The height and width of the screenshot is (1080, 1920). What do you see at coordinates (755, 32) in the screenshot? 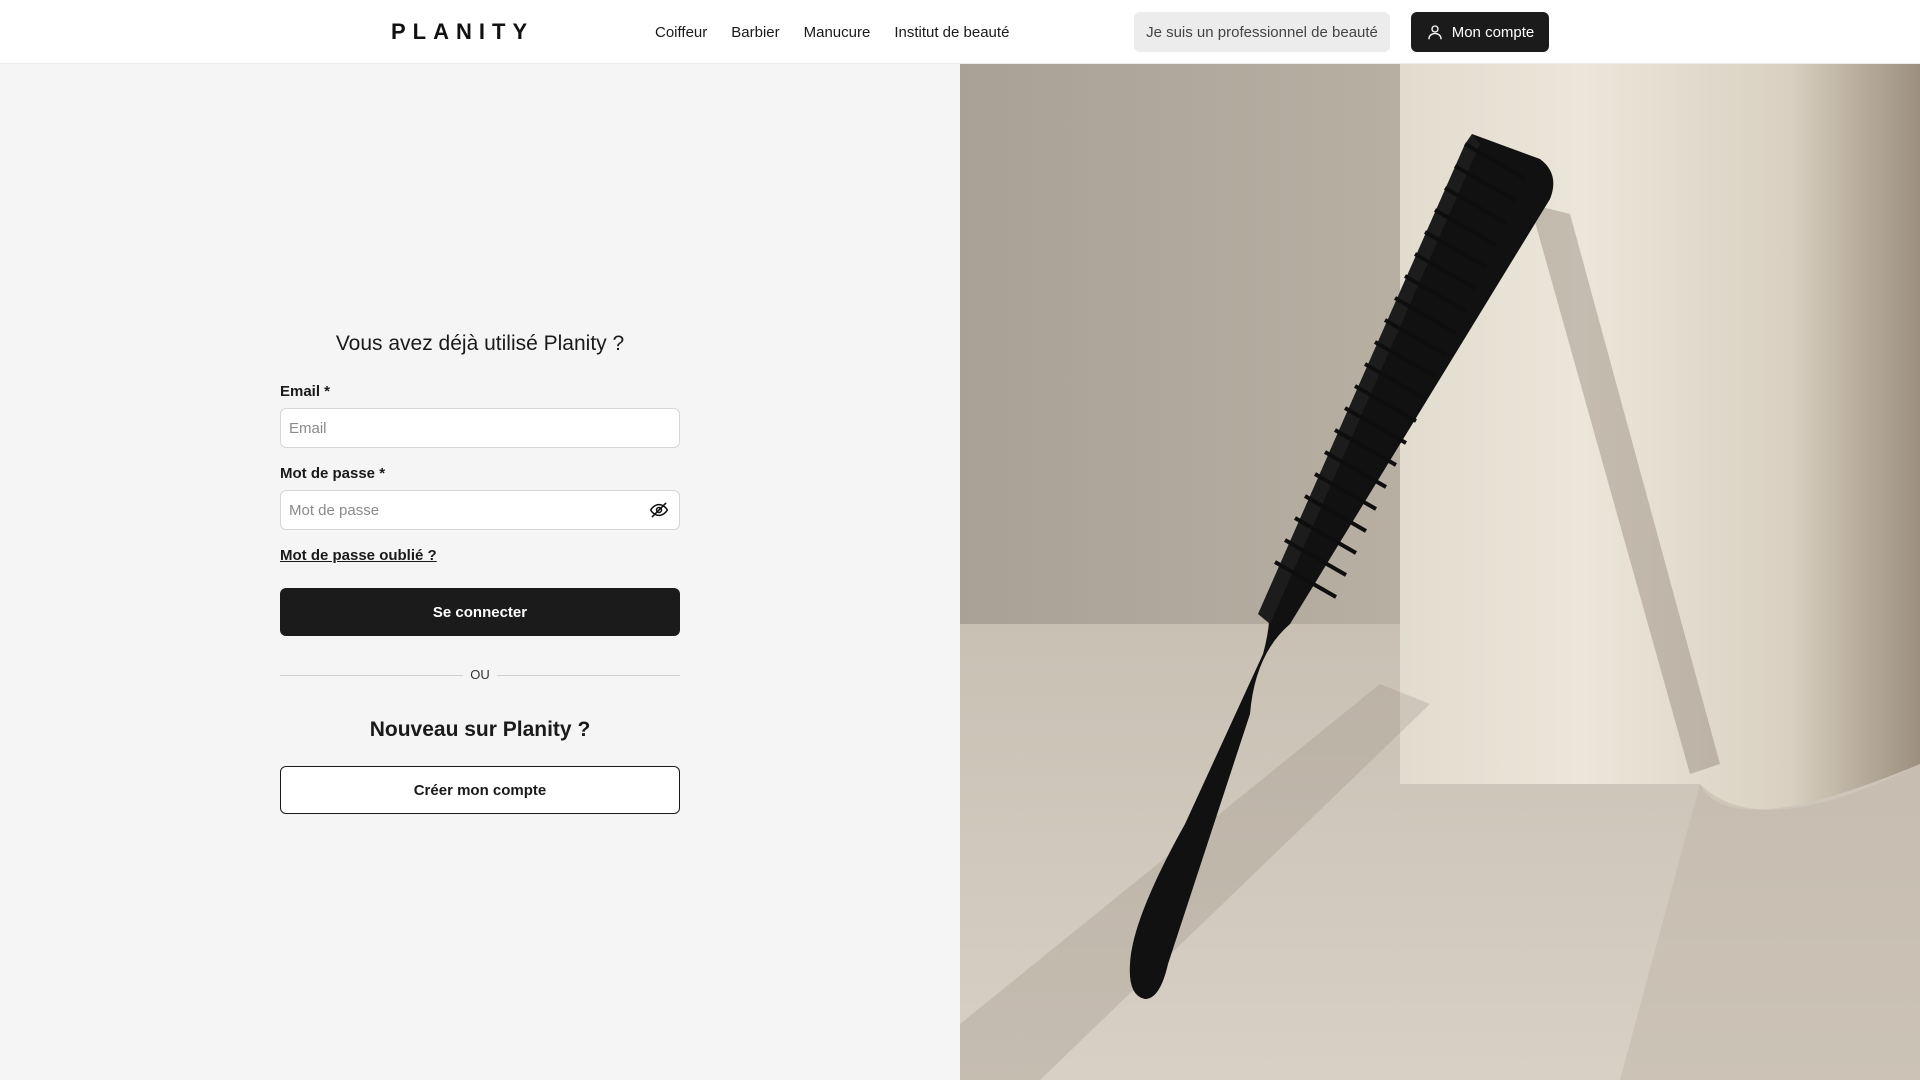
I see `nav-barbier: Barbier` at bounding box center [755, 32].